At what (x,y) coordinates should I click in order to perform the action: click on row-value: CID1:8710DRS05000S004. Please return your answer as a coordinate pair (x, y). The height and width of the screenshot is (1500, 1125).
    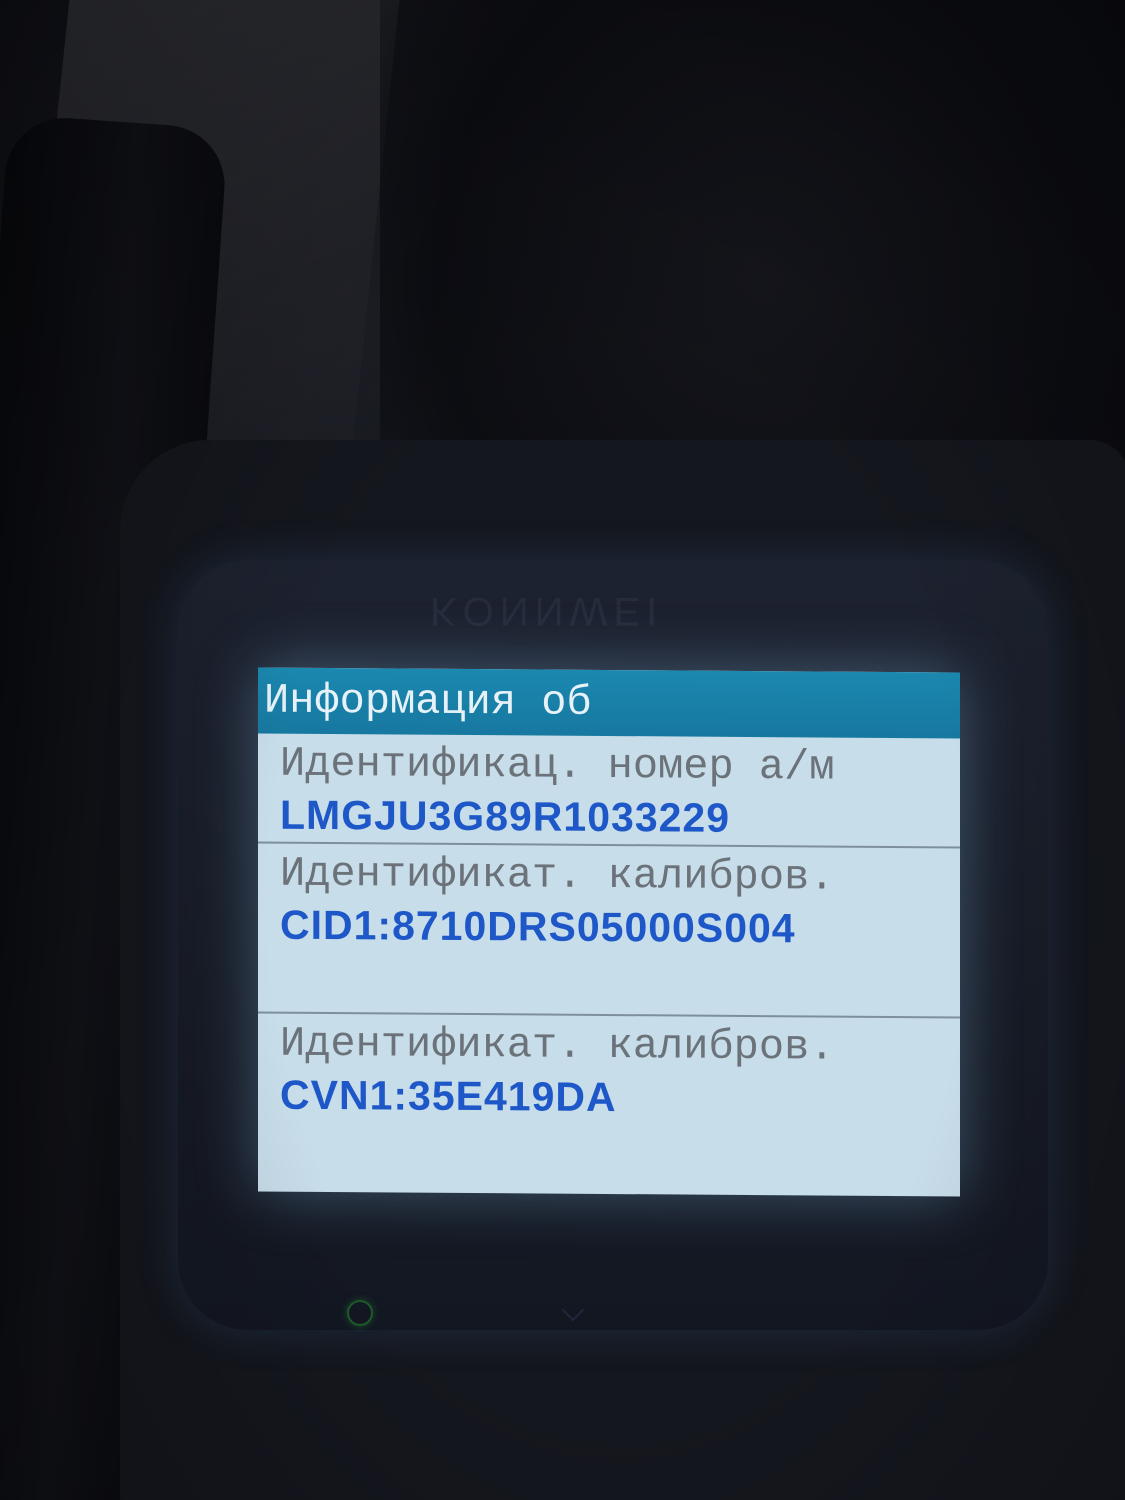
    Looking at the image, I should click on (538, 926).